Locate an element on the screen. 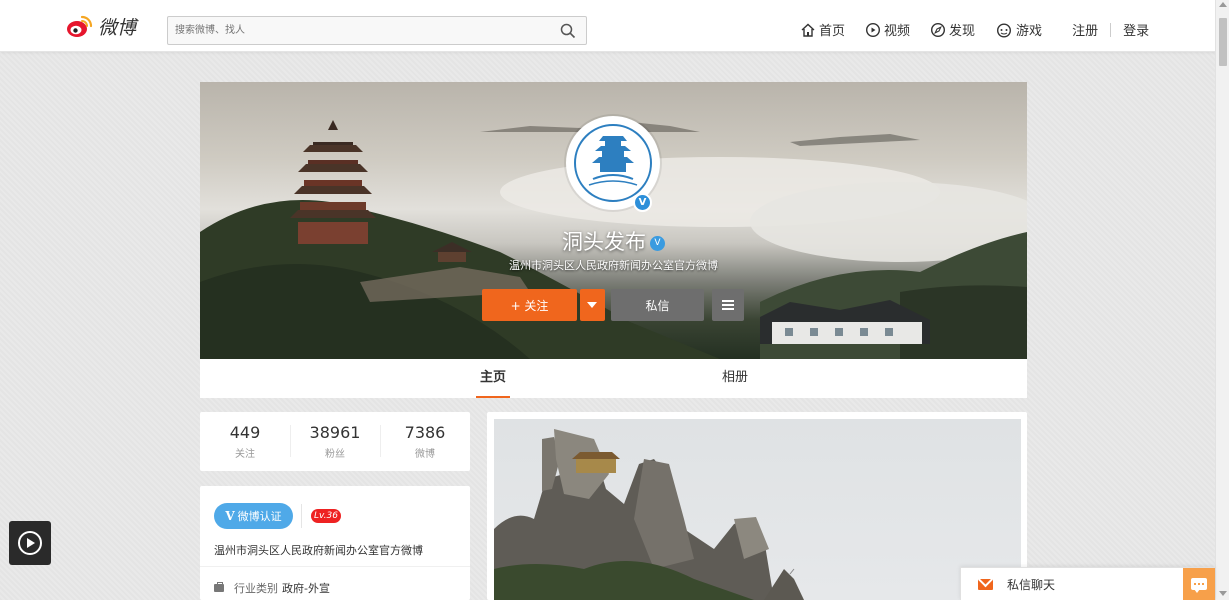 This screenshot has height=600, width=1229. industry-row: 行业类别 政府-外宣 is located at coordinates (272, 588).